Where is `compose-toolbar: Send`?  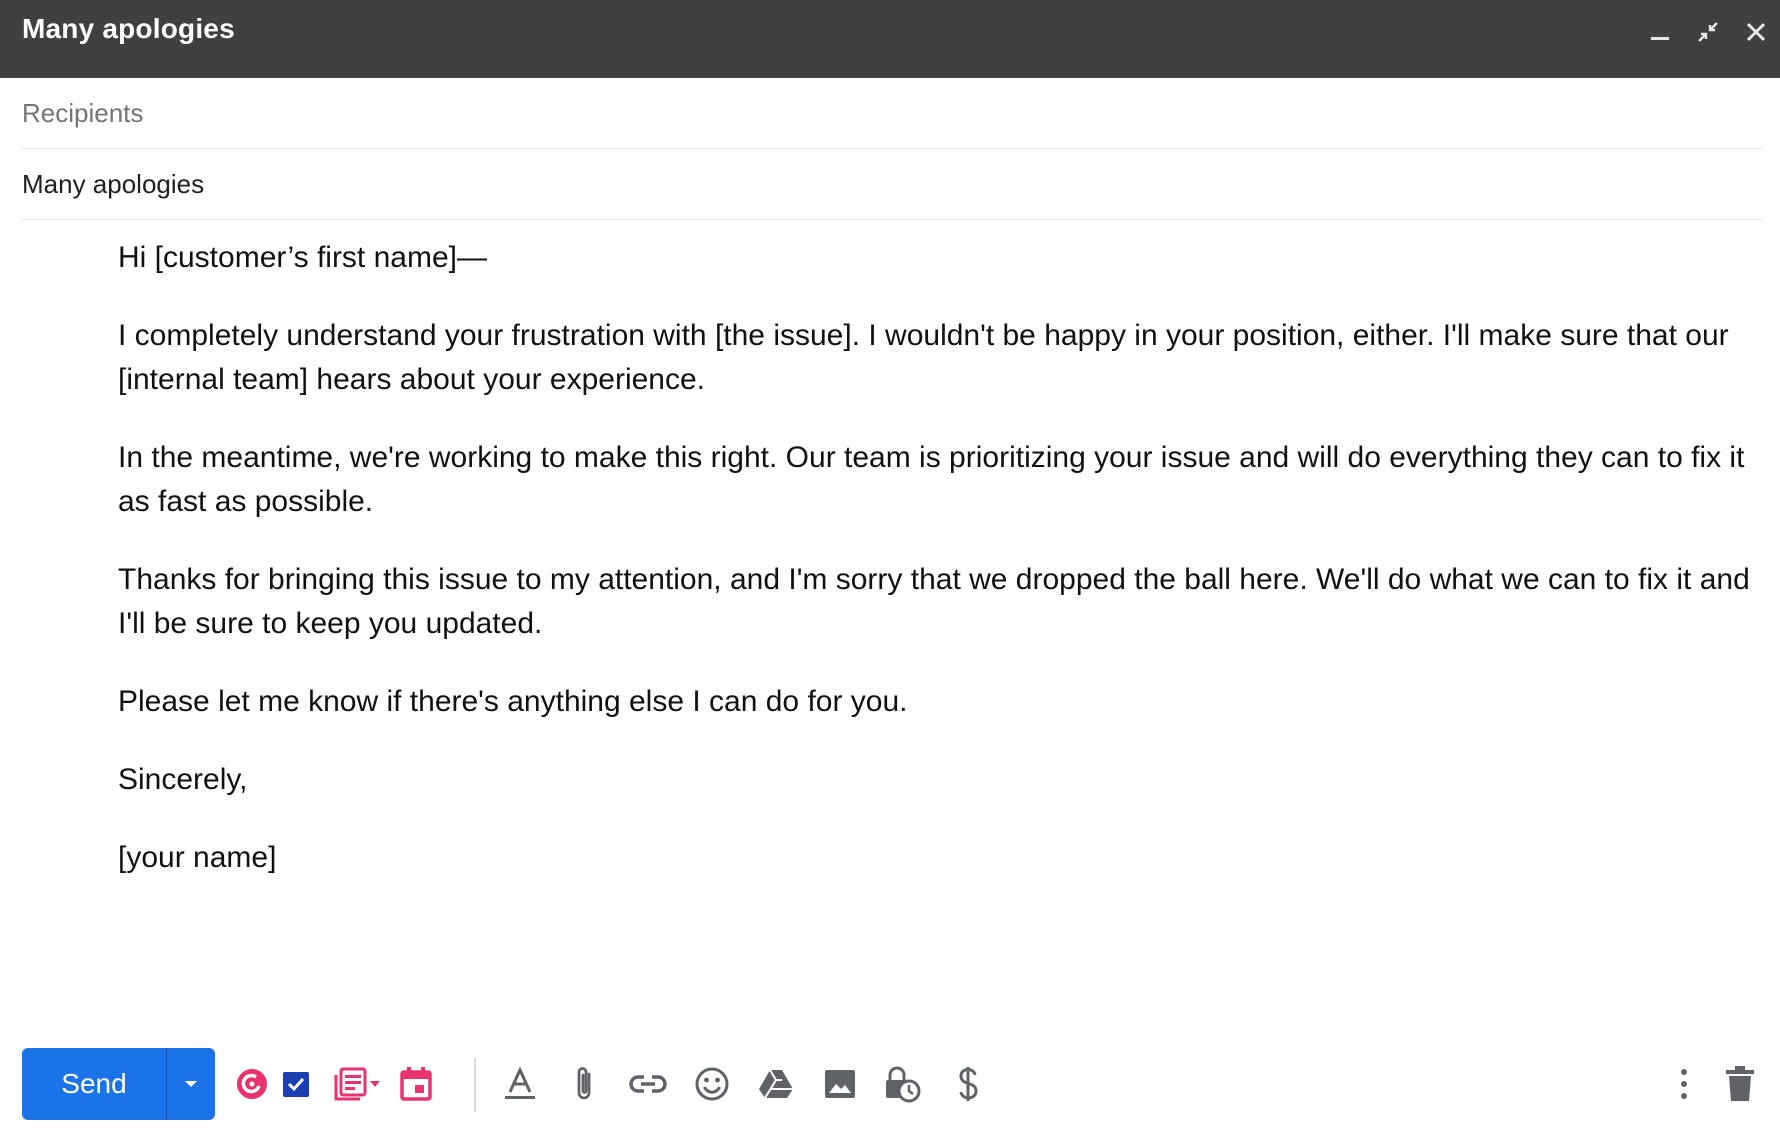
compose-toolbar: Send is located at coordinates (890, 1087).